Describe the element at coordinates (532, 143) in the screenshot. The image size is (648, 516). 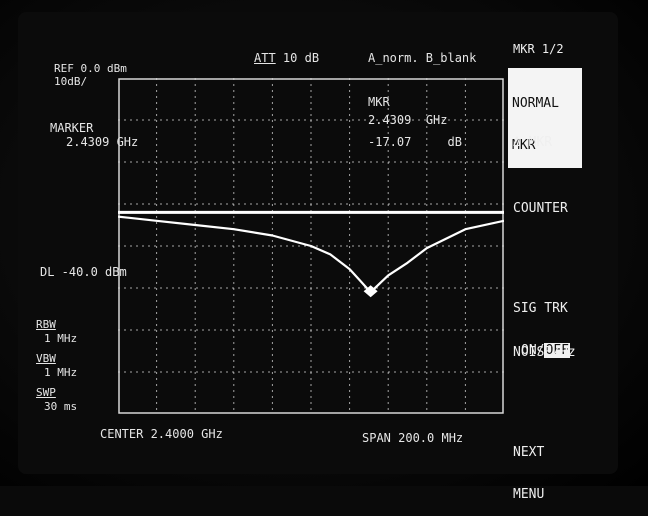
I see `delta-marker-softkey: Δ MKR` at that location.